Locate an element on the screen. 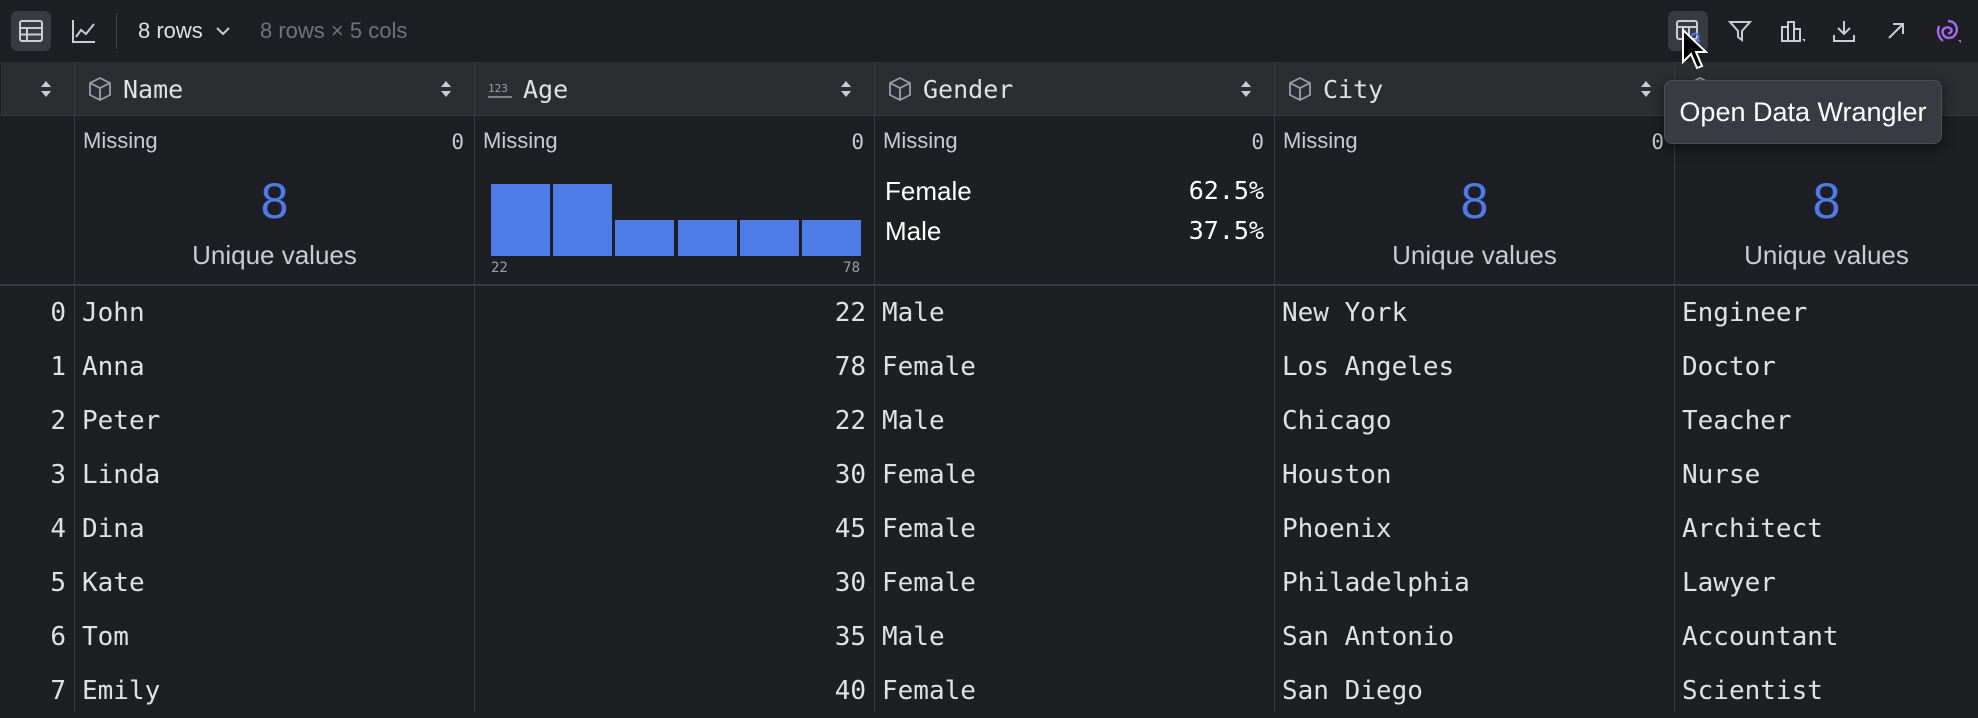  open-external-button is located at coordinates (1896, 31).